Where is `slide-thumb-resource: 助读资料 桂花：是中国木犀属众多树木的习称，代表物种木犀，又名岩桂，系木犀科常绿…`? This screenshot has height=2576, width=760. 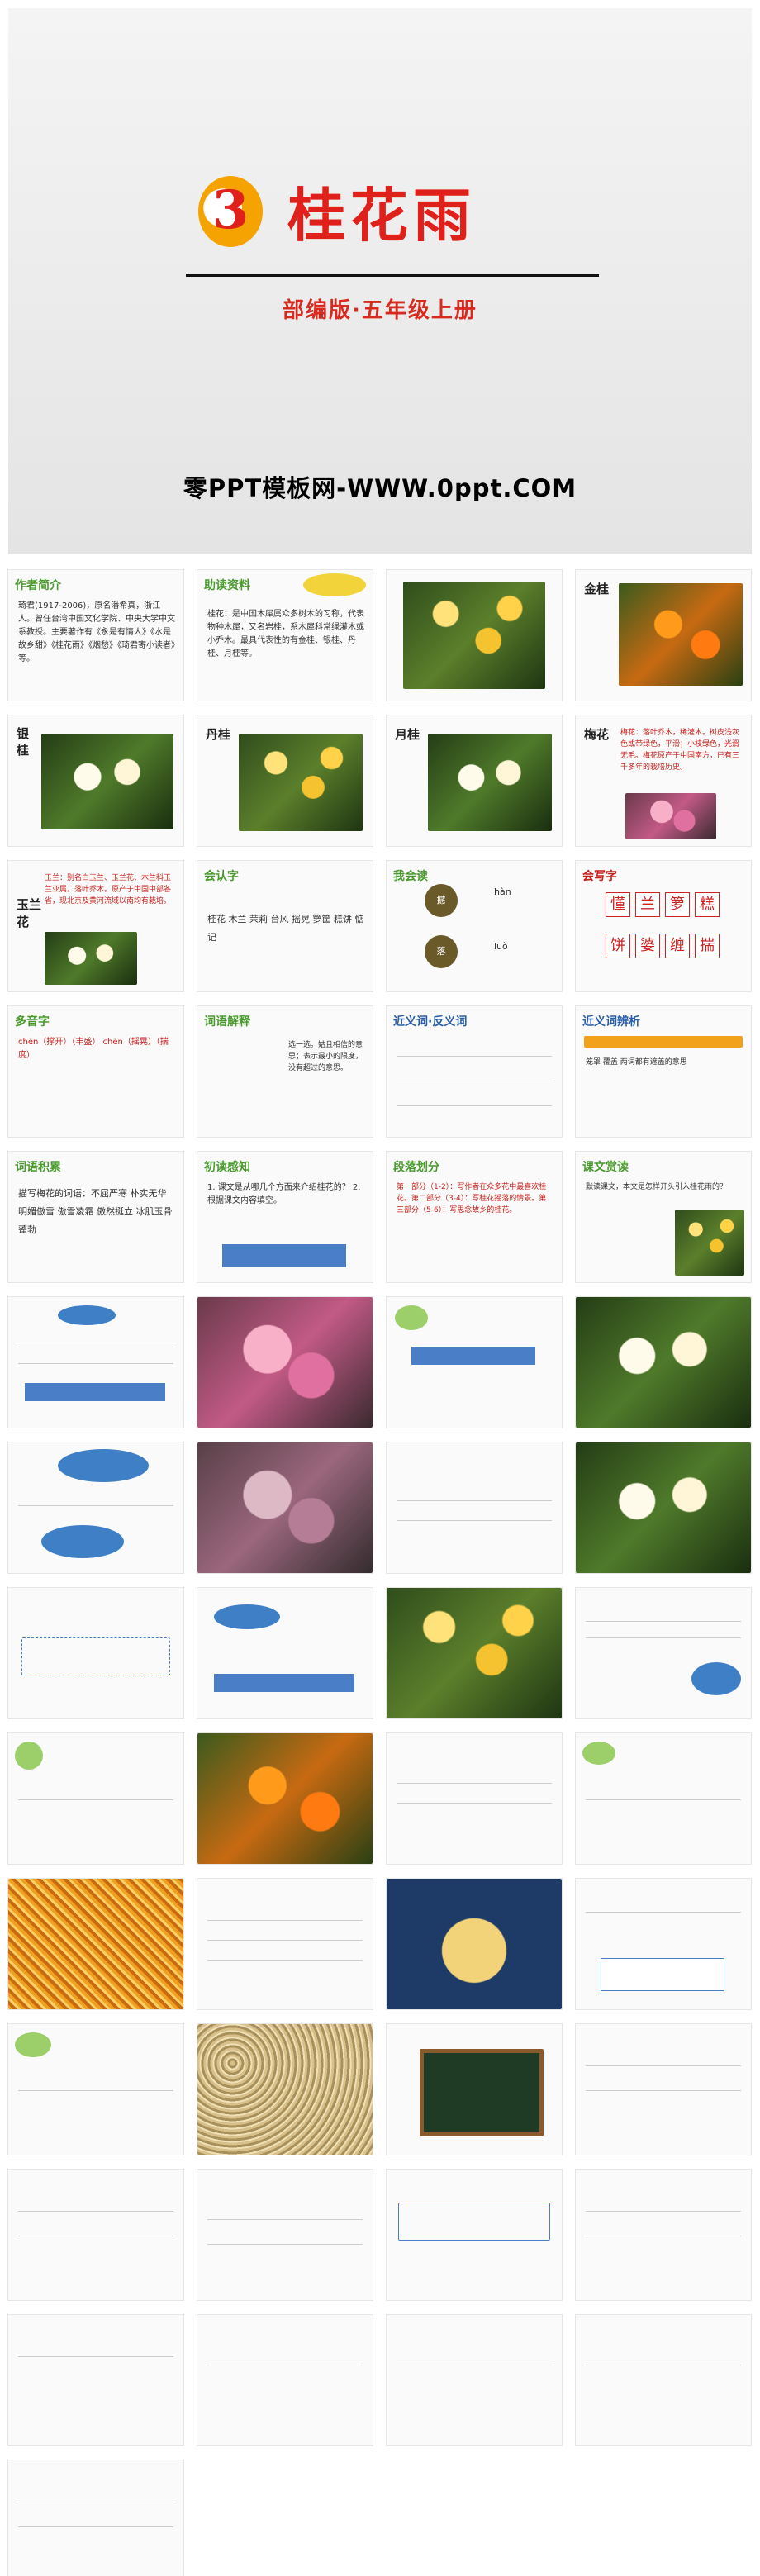
slide-thumb-resource: 助读资料 桂花：是中国木犀属众多树木的习称，代表物种木犀，又名岩桂，系木犀科常绿… is located at coordinates (285, 635).